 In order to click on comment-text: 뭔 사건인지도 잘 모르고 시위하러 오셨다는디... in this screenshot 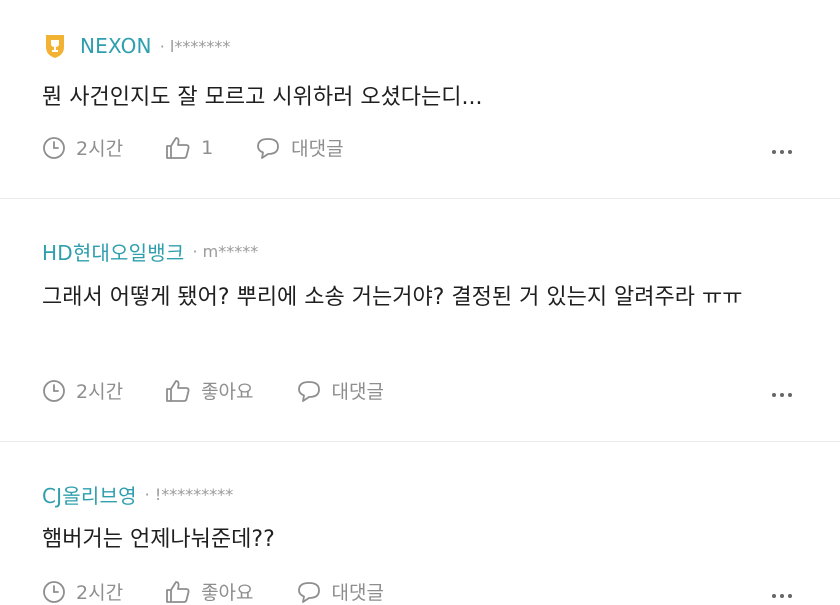, I will do `click(262, 97)`.